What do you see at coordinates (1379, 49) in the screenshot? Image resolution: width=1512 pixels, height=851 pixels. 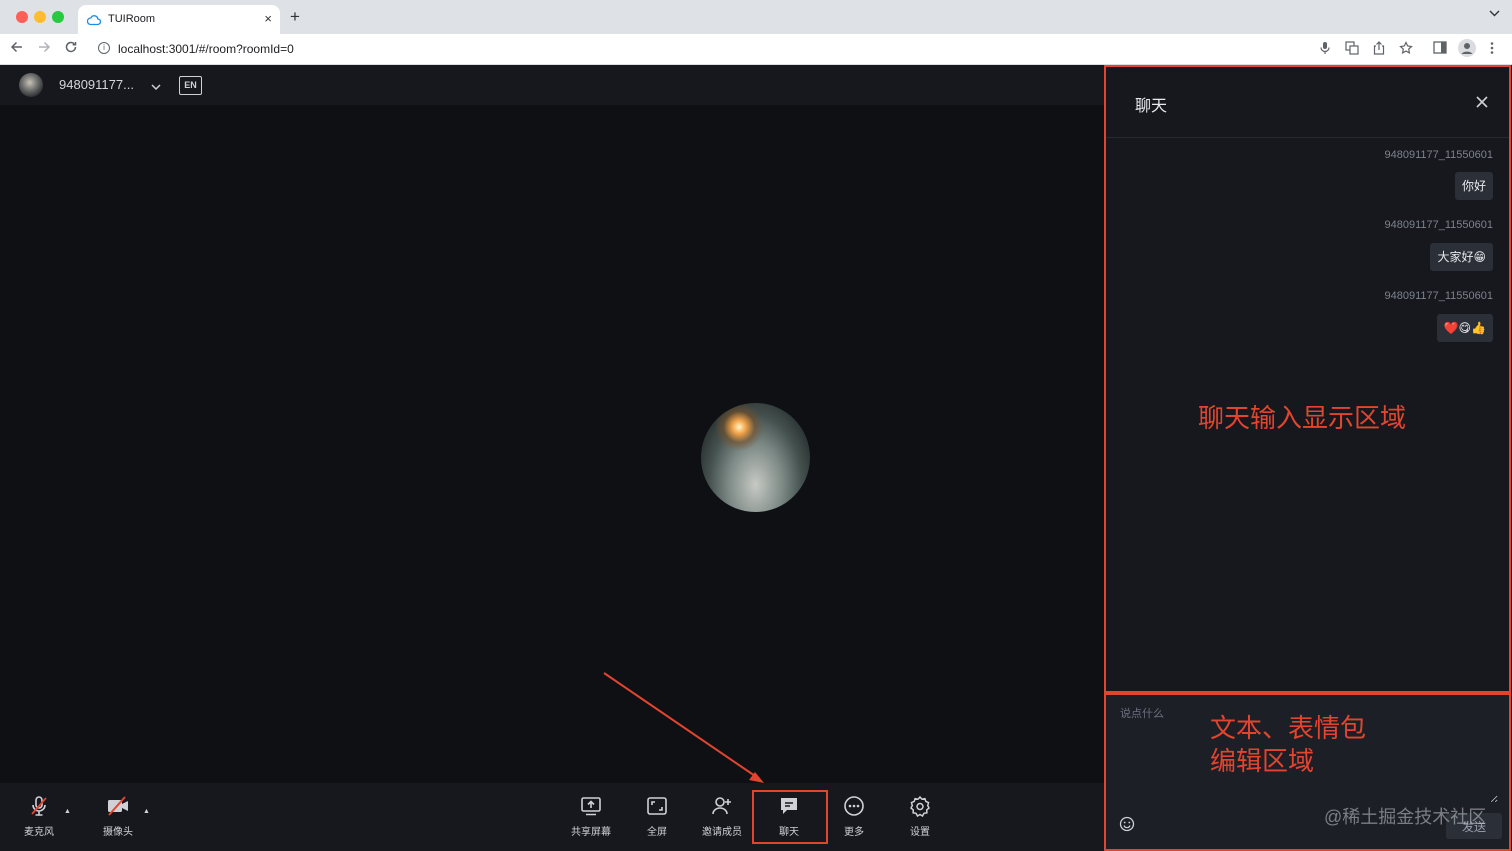 I see `share-icon` at bounding box center [1379, 49].